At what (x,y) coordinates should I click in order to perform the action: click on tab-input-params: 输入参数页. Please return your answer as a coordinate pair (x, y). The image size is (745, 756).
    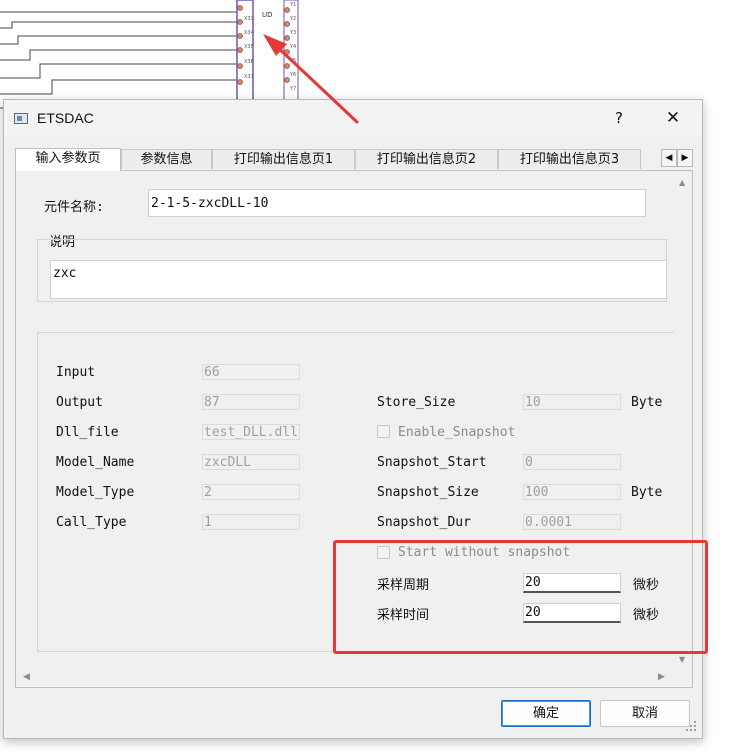
    Looking at the image, I should click on (68, 159).